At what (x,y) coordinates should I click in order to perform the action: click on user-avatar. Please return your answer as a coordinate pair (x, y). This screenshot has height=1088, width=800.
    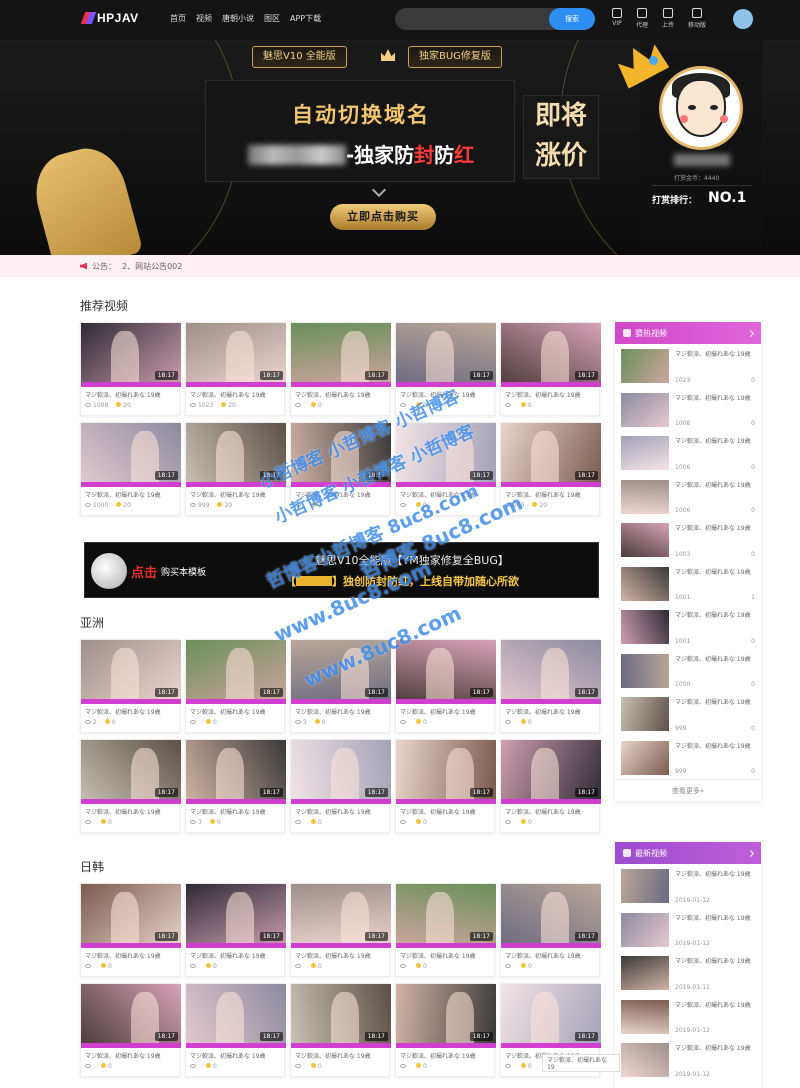
    Looking at the image, I should click on (743, 19).